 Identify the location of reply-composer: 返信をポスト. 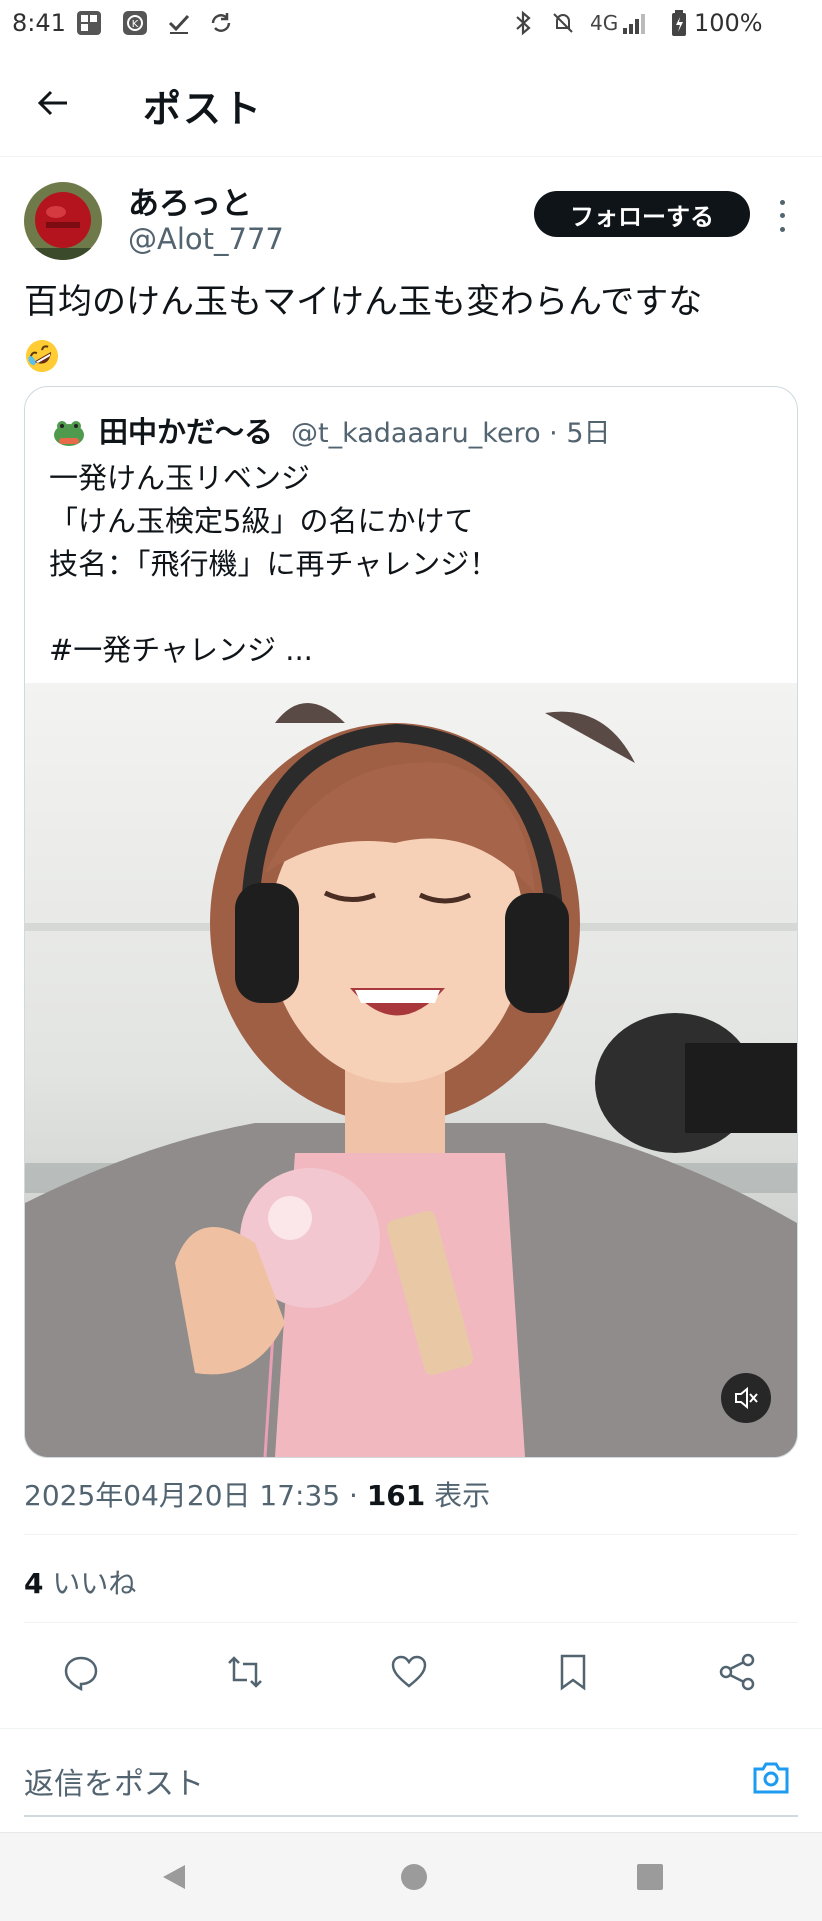
(411, 1779).